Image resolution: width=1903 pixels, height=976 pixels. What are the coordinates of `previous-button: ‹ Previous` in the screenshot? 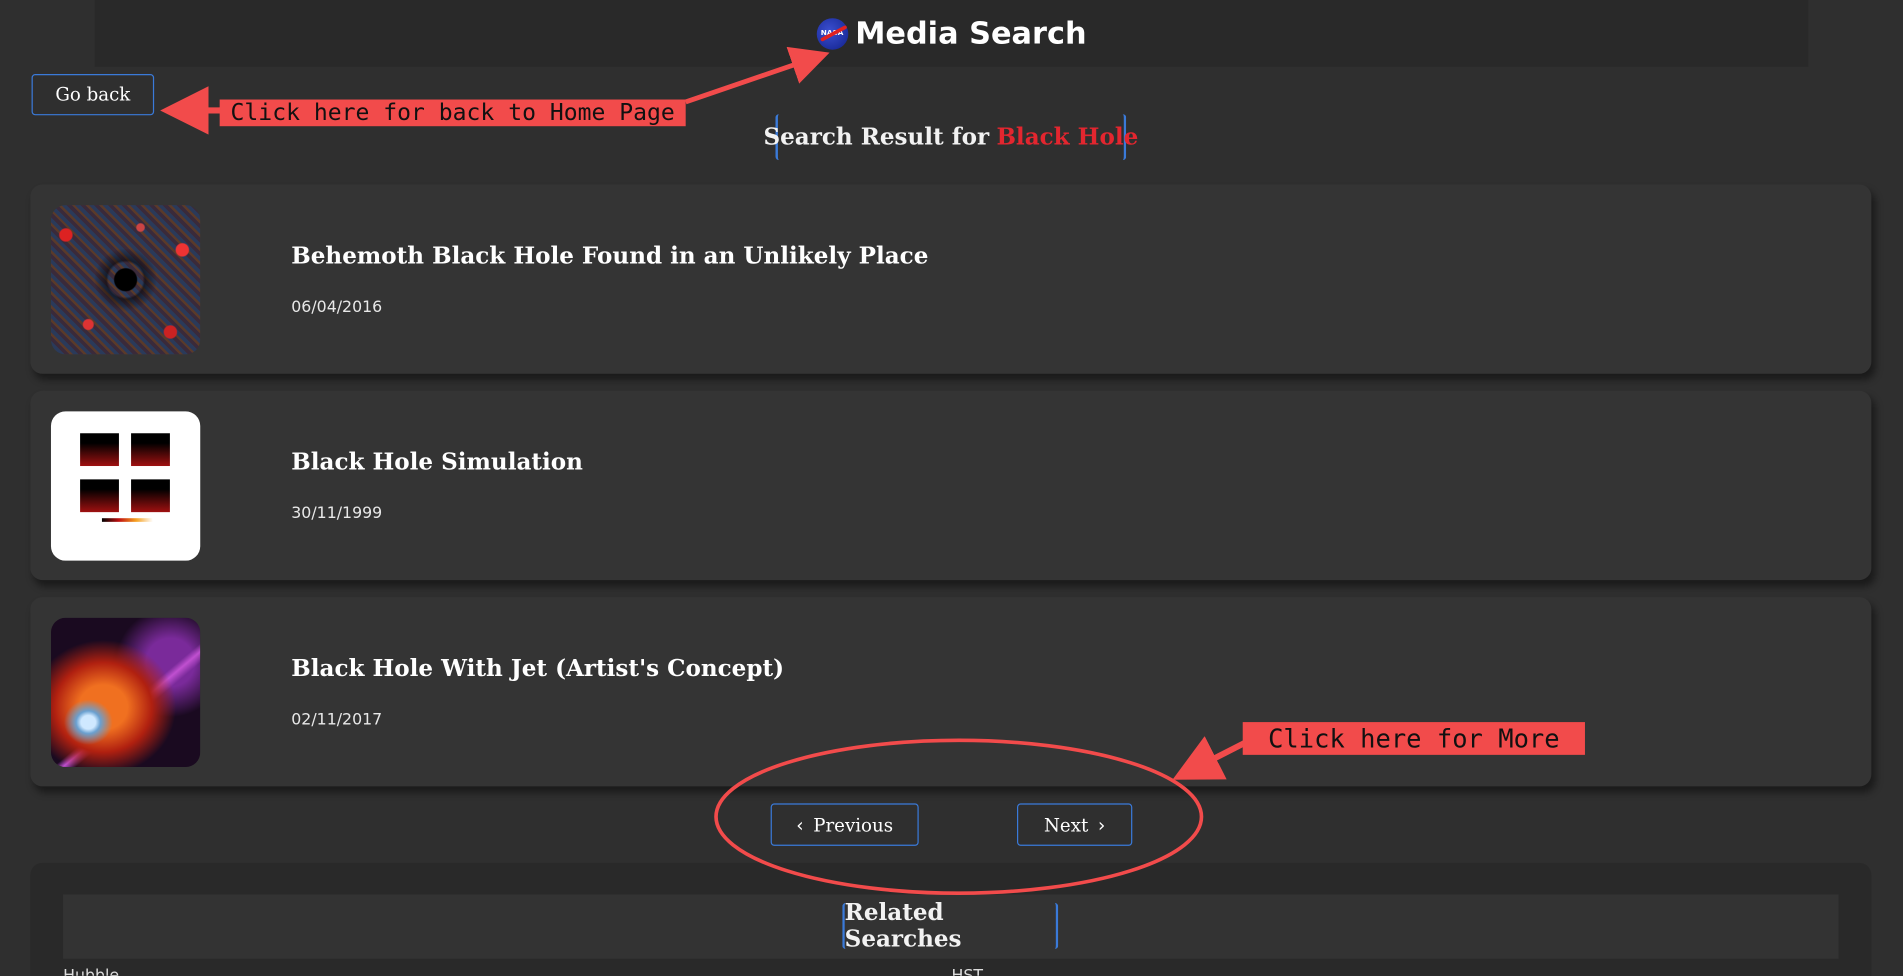 It's located at (844, 824).